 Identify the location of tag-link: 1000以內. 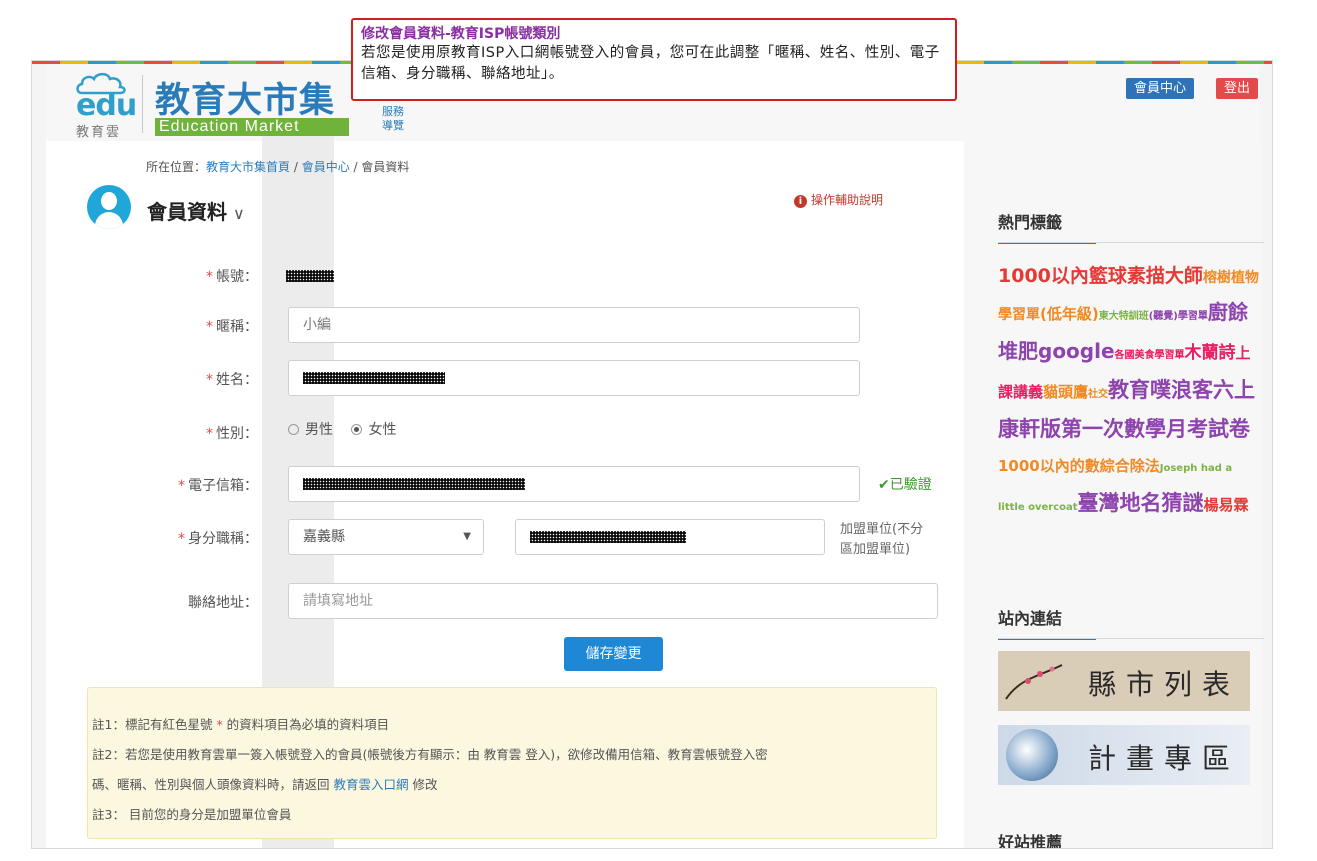
(1043, 276).